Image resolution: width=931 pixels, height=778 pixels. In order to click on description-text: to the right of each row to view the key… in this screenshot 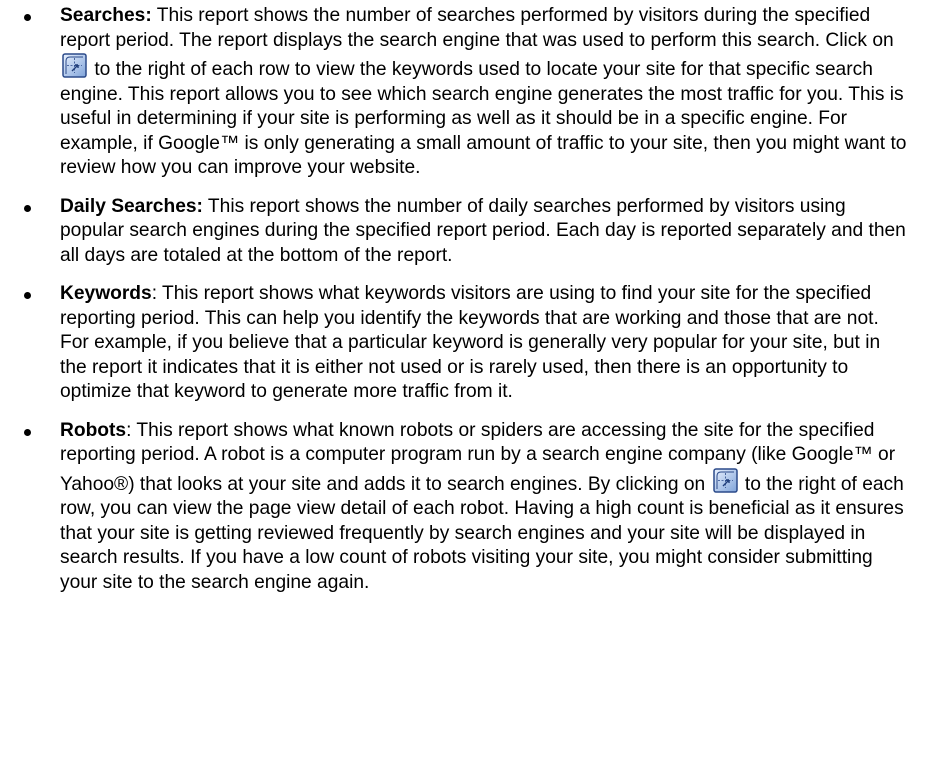, I will do `click(483, 118)`.